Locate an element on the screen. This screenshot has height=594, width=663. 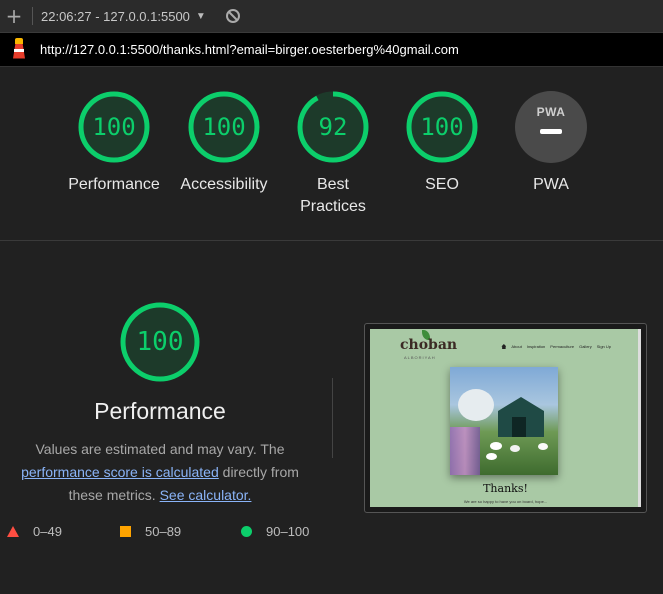
legend-pass-label: 90–100 is located at coordinates (288, 531).